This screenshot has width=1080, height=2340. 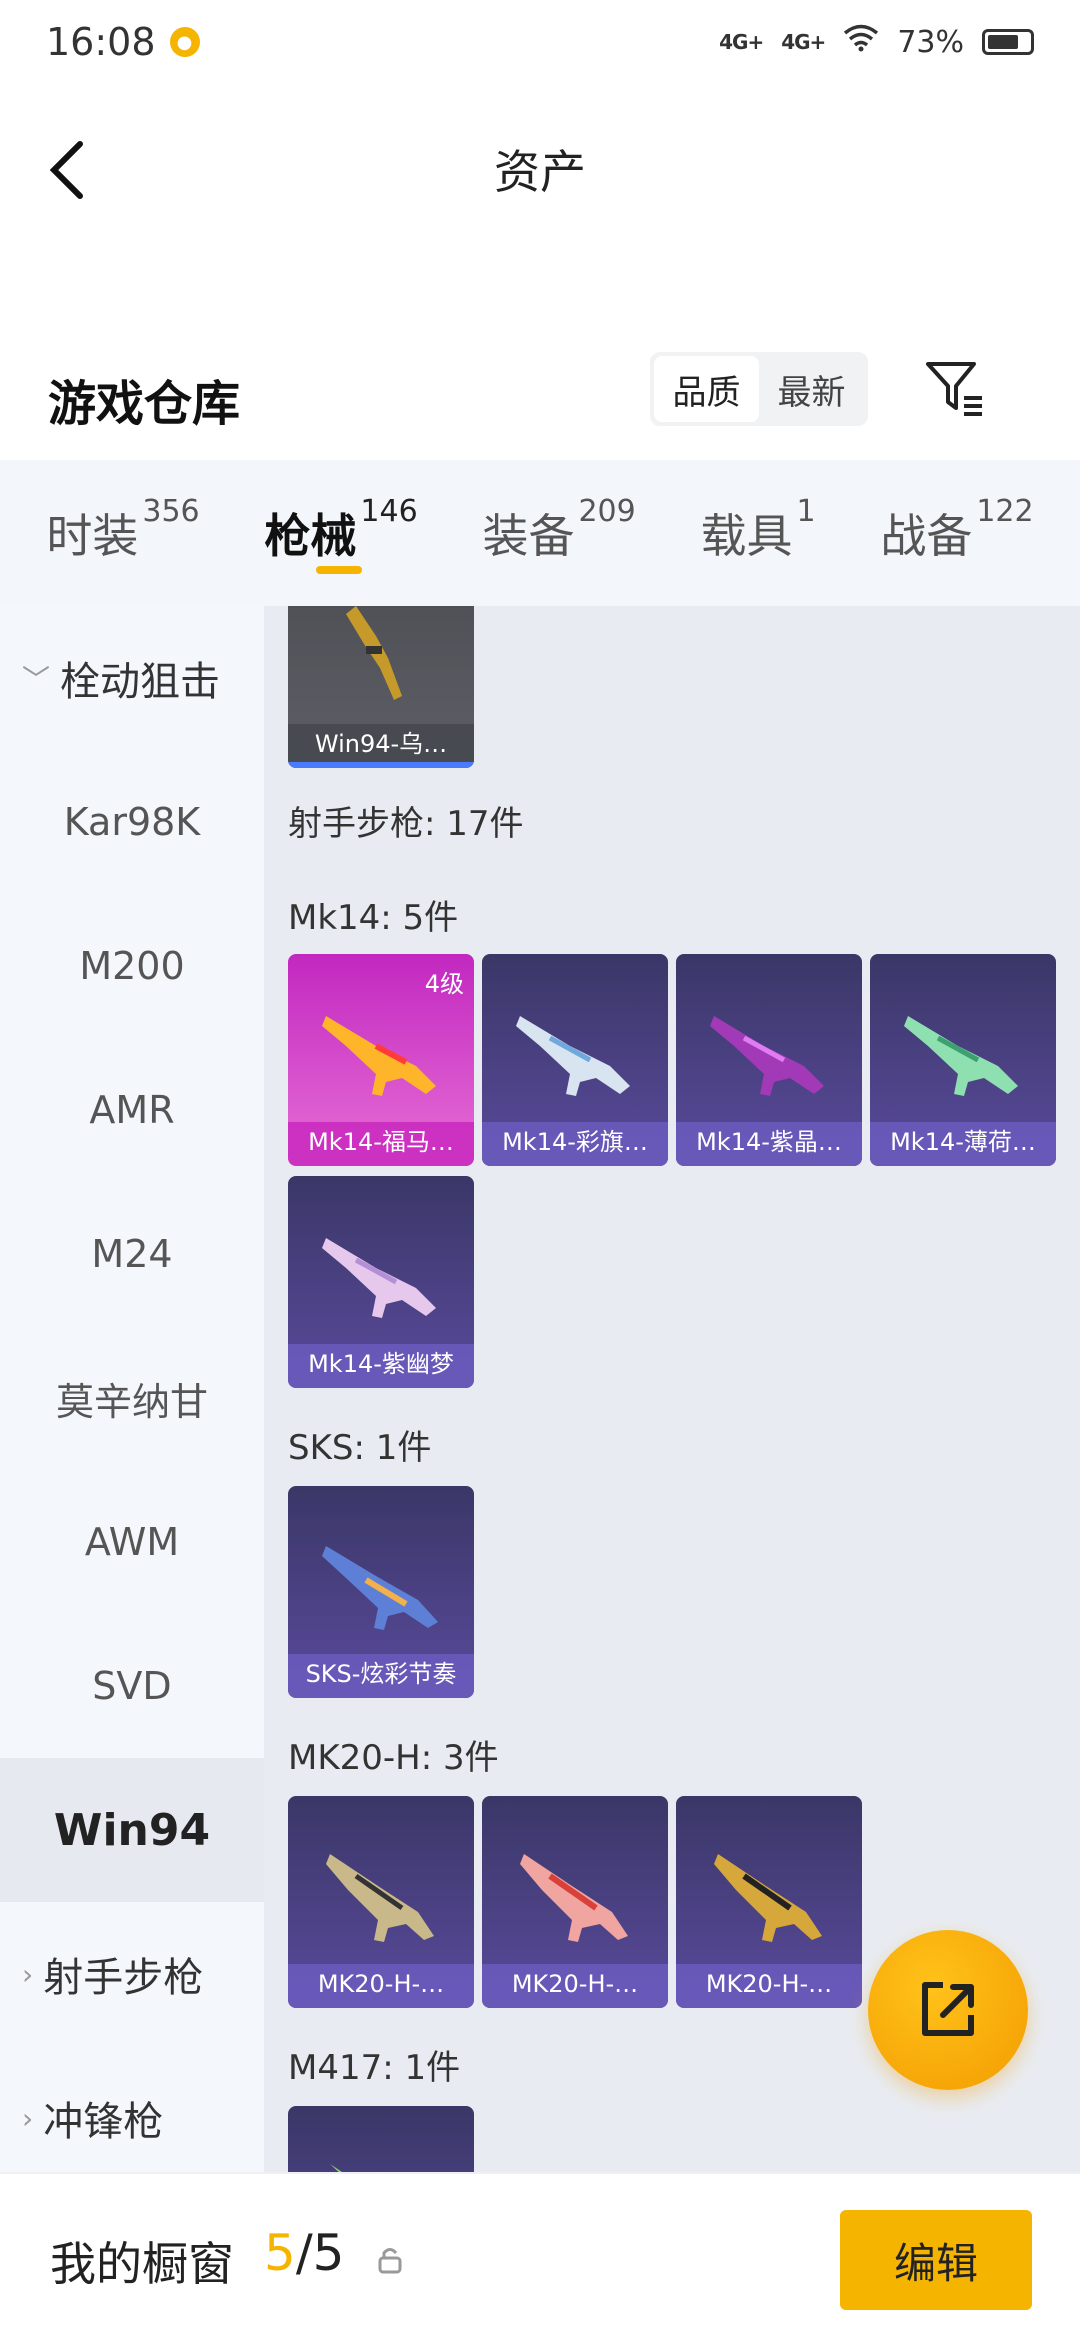 I want to click on category-tabs: 时装 356 枪械 146 装备 209 载具 1 战备 122, so click(x=540, y=533).